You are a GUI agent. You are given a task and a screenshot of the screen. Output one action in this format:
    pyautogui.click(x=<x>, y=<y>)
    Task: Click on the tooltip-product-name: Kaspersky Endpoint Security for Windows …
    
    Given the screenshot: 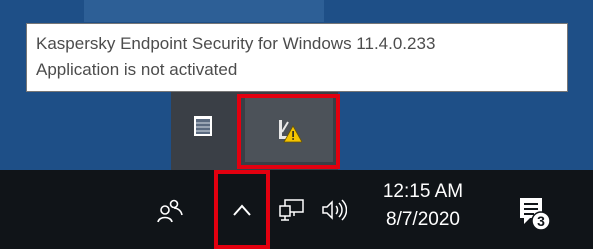 What is the action you would take?
    pyautogui.click(x=236, y=43)
    